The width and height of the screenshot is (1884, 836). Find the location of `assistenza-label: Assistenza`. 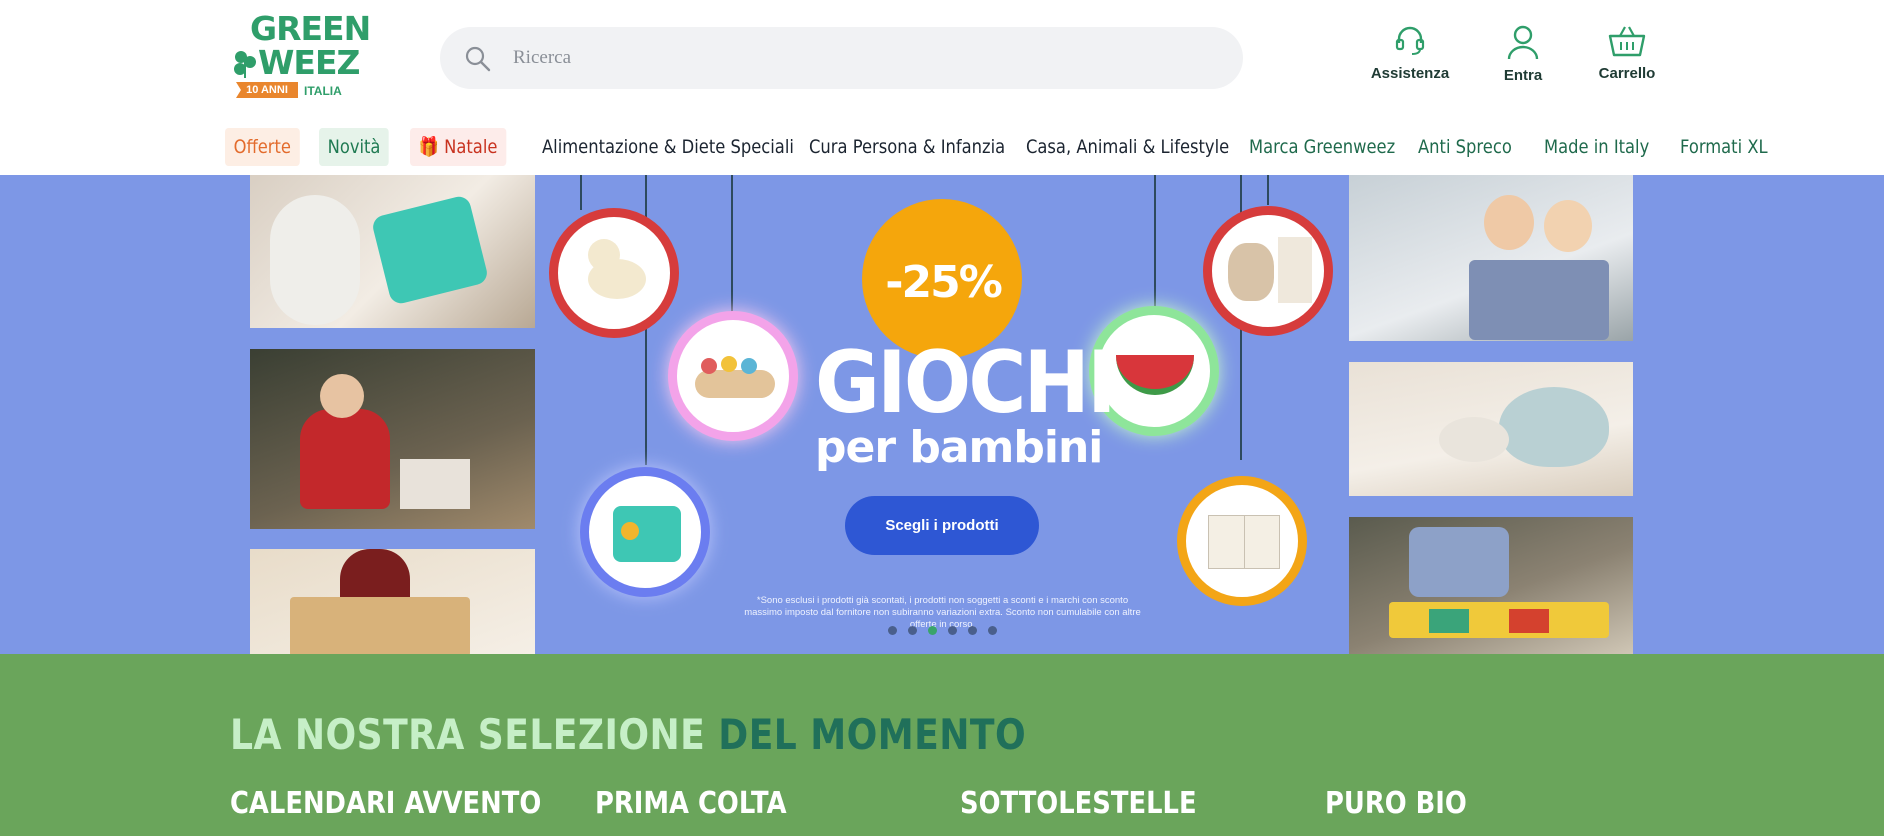

assistenza-label: Assistenza is located at coordinates (1410, 73).